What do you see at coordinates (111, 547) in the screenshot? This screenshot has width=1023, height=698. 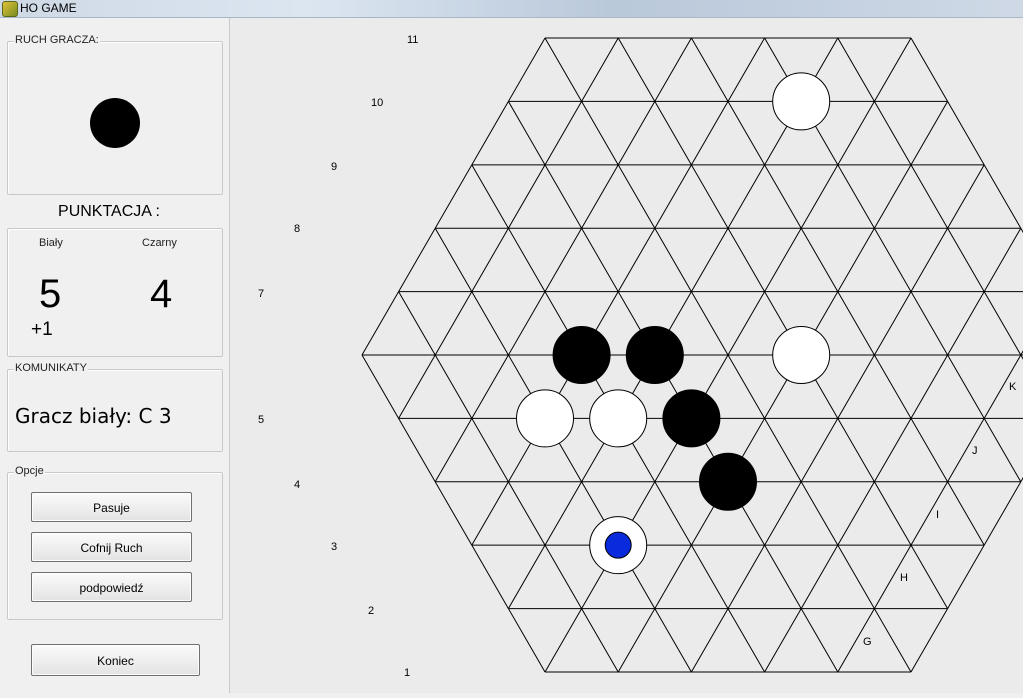 I see `undo-button: Cofnij Ruch` at bounding box center [111, 547].